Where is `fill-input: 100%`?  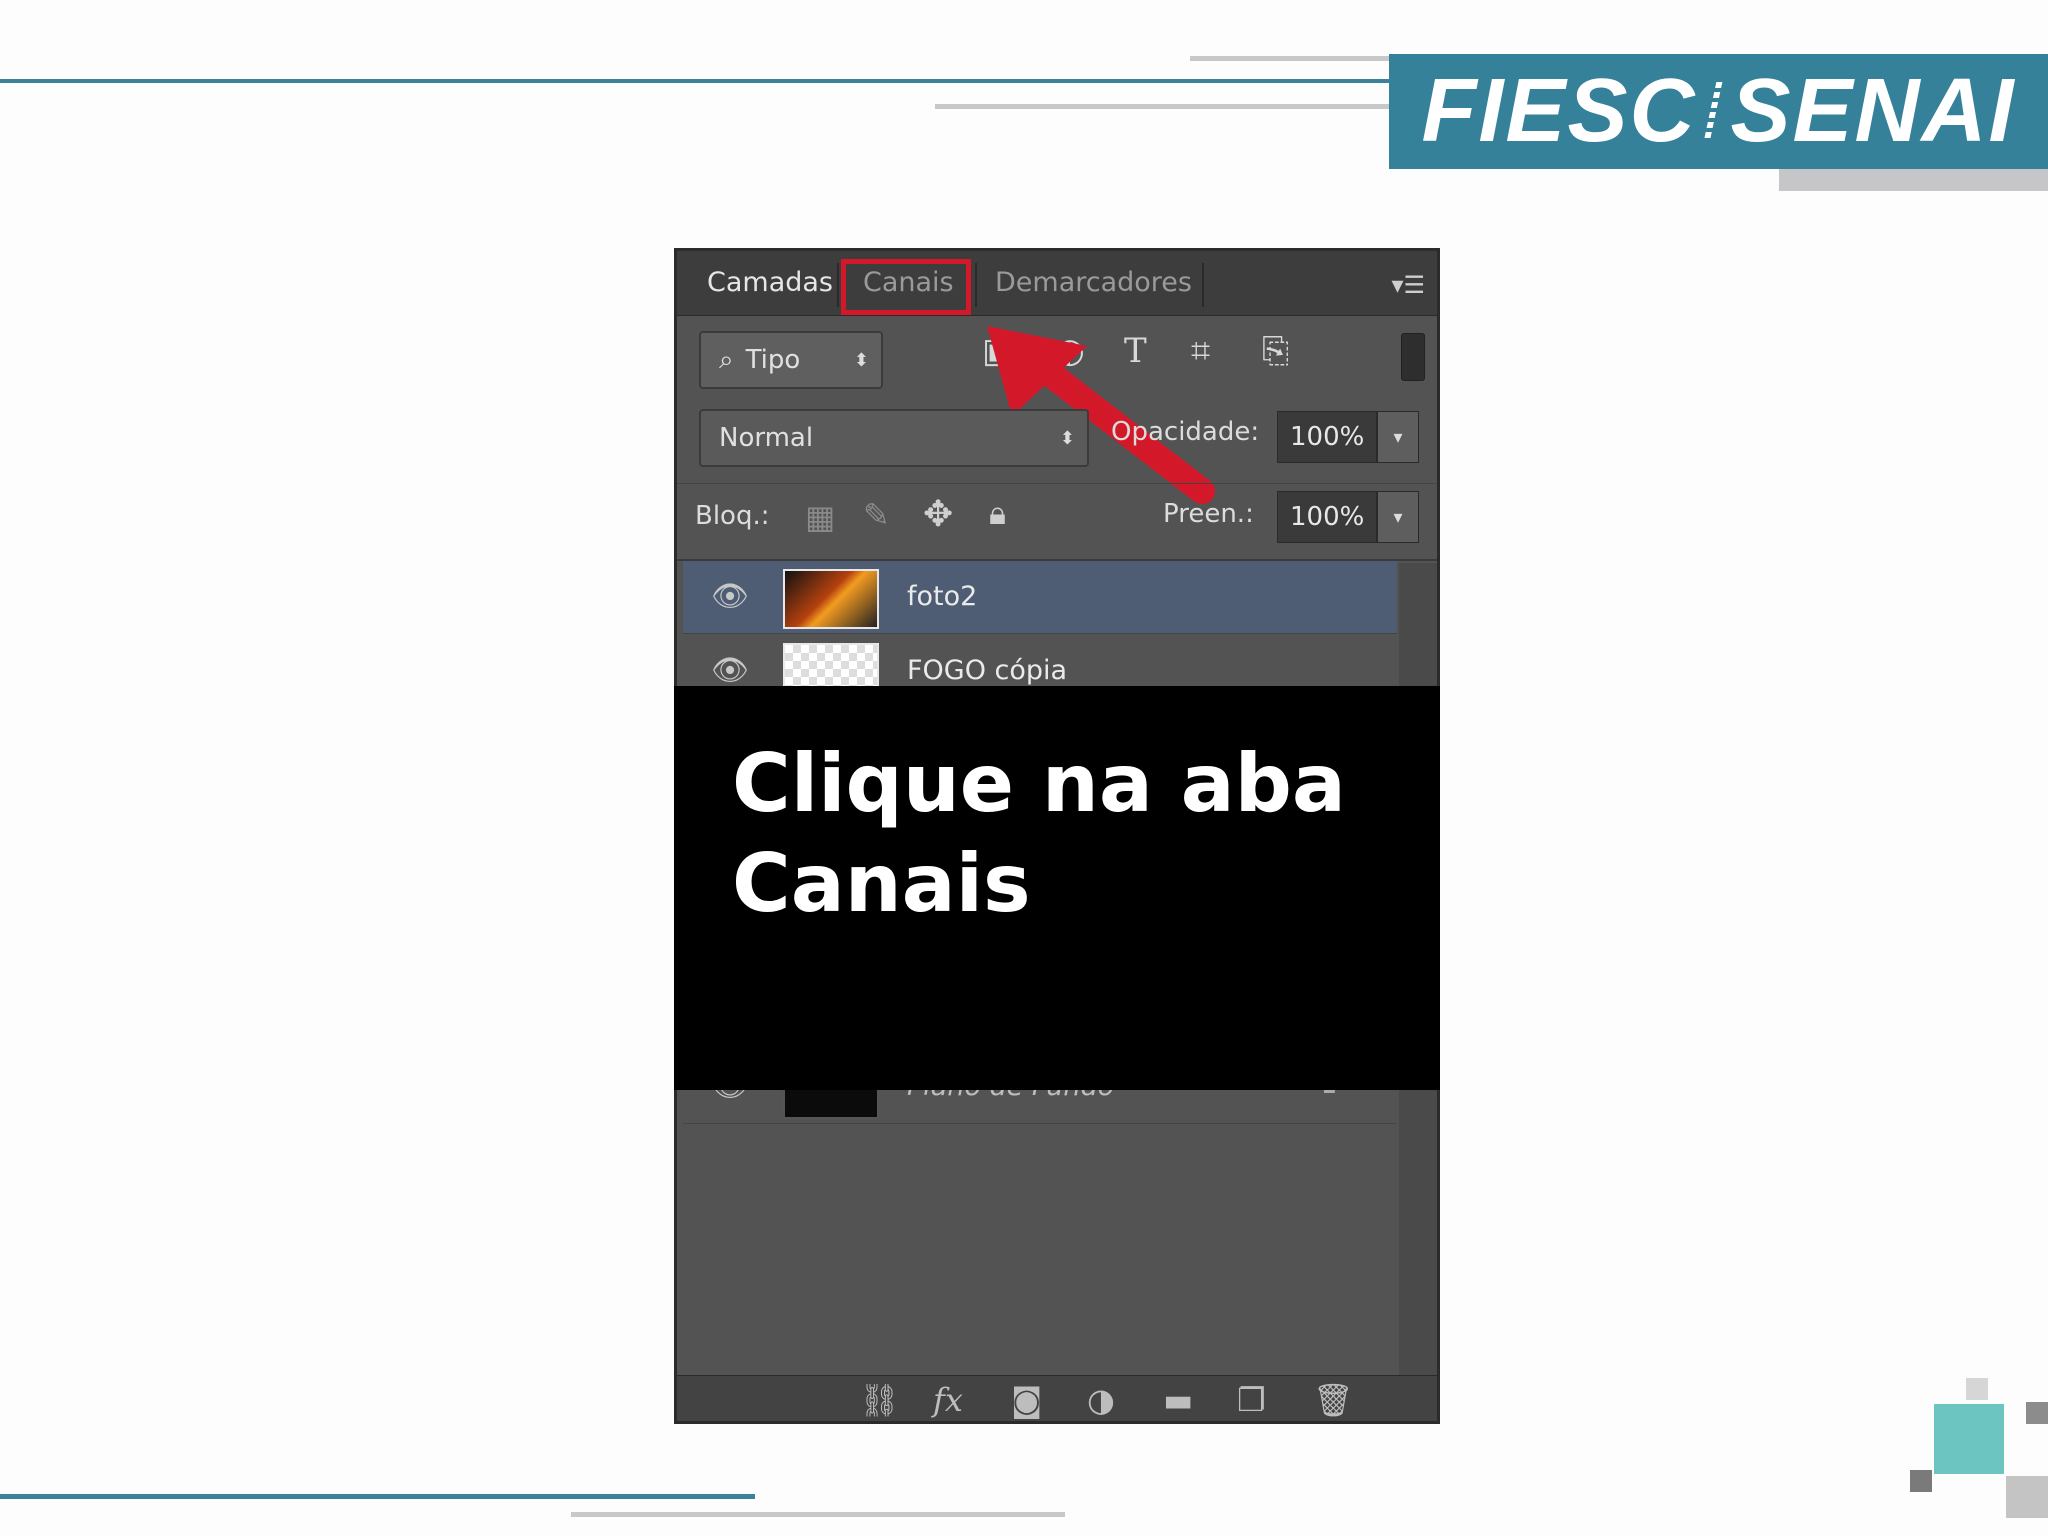
fill-input: 100% is located at coordinates (1327, 517).